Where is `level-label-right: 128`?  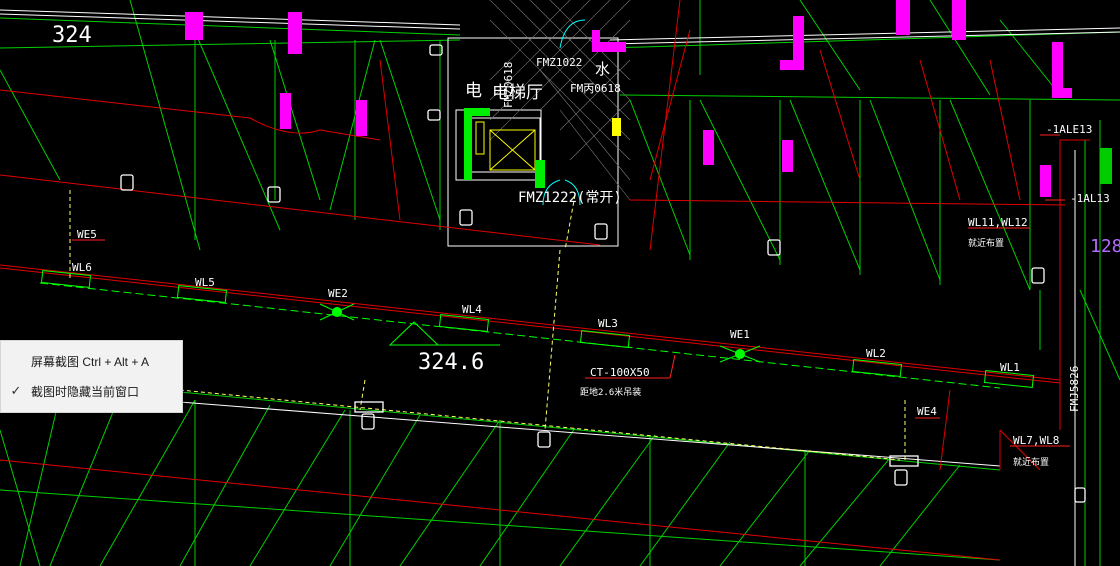
level-label-right: 128 is located at coordinates (1105, 246).